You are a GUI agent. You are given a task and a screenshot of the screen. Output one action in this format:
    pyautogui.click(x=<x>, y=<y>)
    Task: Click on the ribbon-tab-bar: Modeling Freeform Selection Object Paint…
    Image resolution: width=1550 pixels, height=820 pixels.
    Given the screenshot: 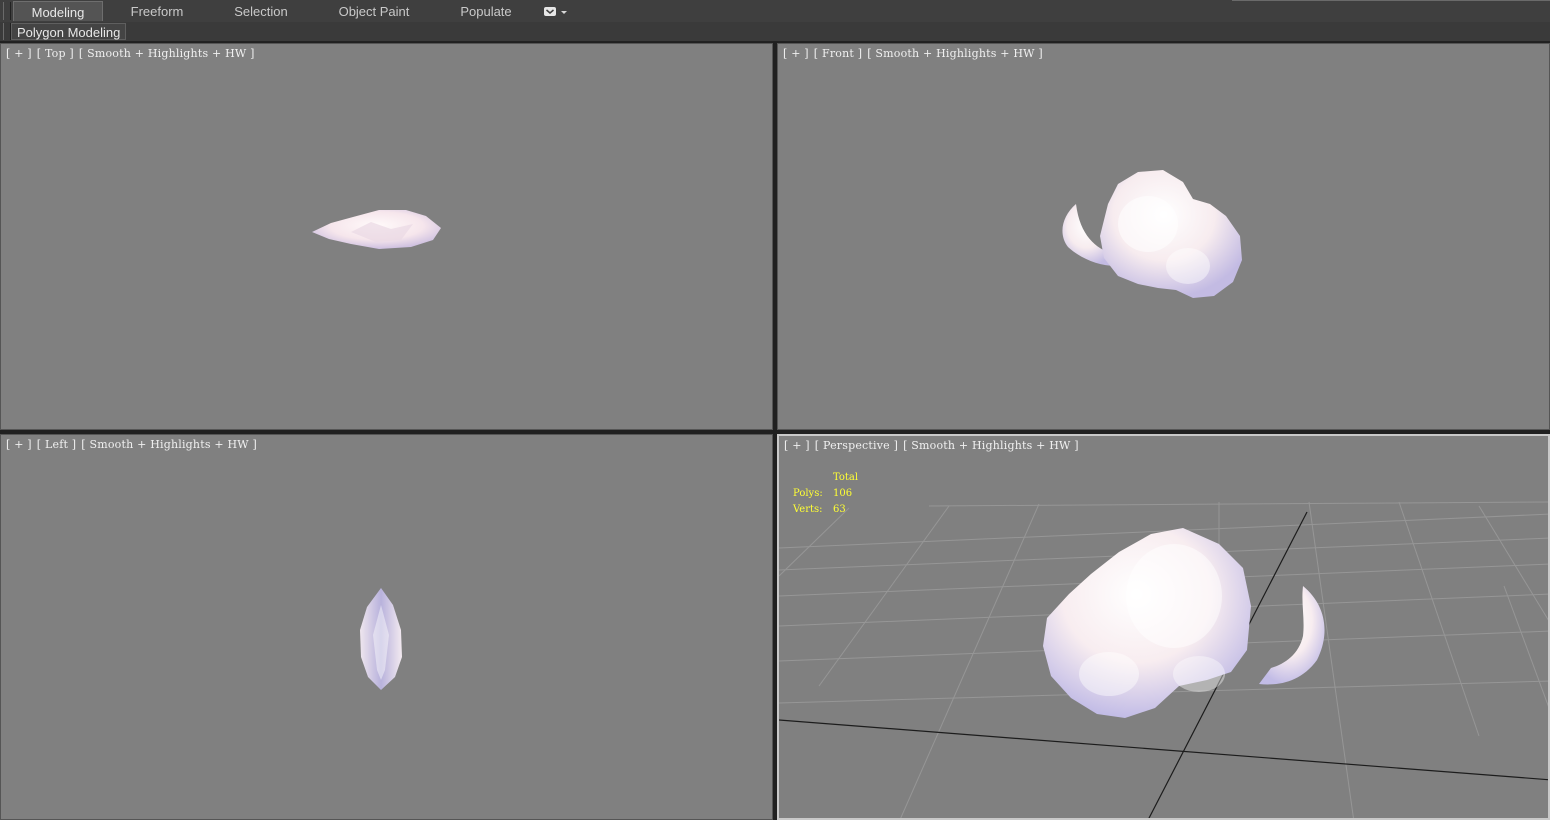 What is the action you would take?
    pyautogui.click(x=775, y=11)
    